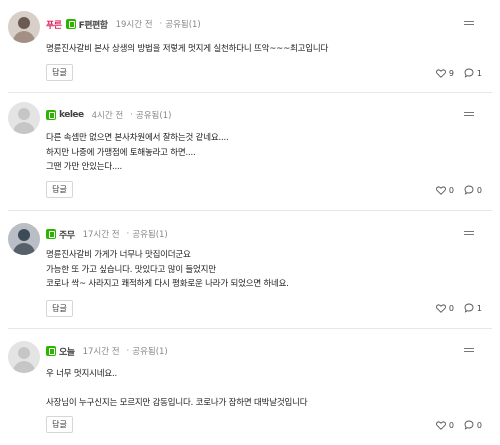 This screenshot has height=445, width=500. Describe the element at coordinates (67, 234) in the screenshot. I see `nickname: 주무` at that location.